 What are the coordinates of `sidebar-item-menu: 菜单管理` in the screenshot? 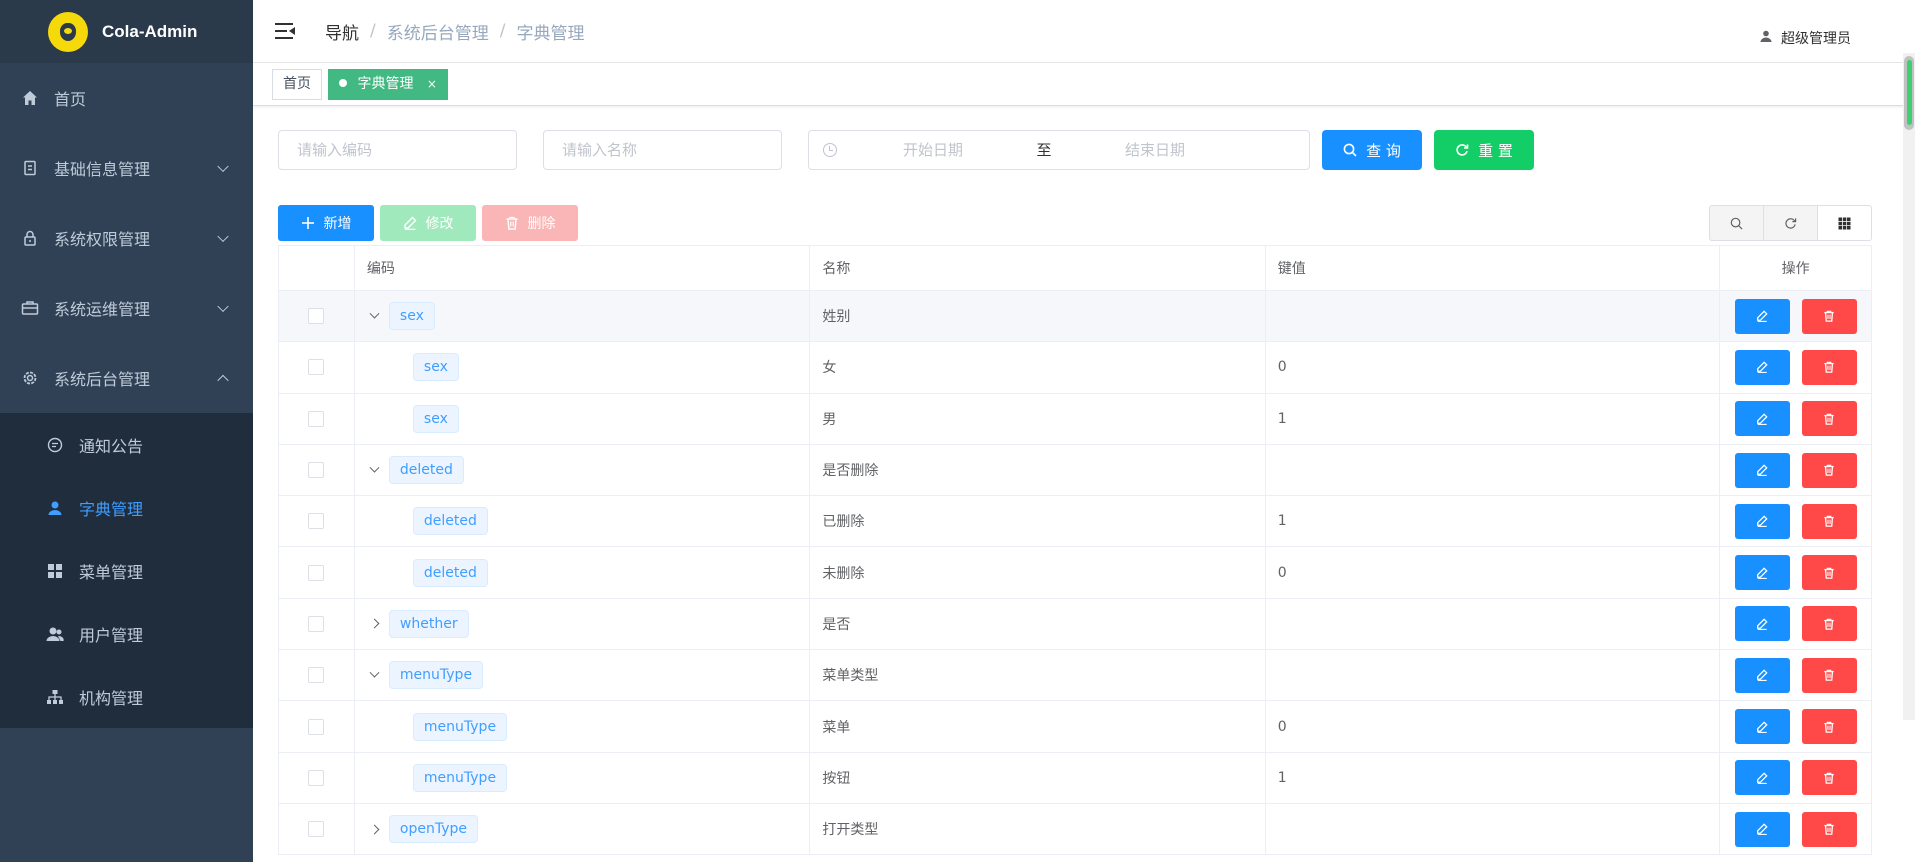 It's located at (126, 570).